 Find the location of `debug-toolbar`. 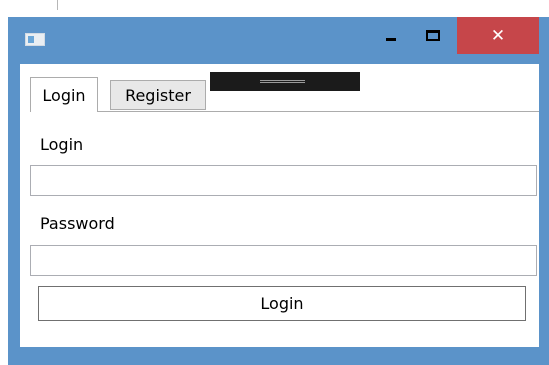

debug-toolbar is located at coordinates (285, 81).